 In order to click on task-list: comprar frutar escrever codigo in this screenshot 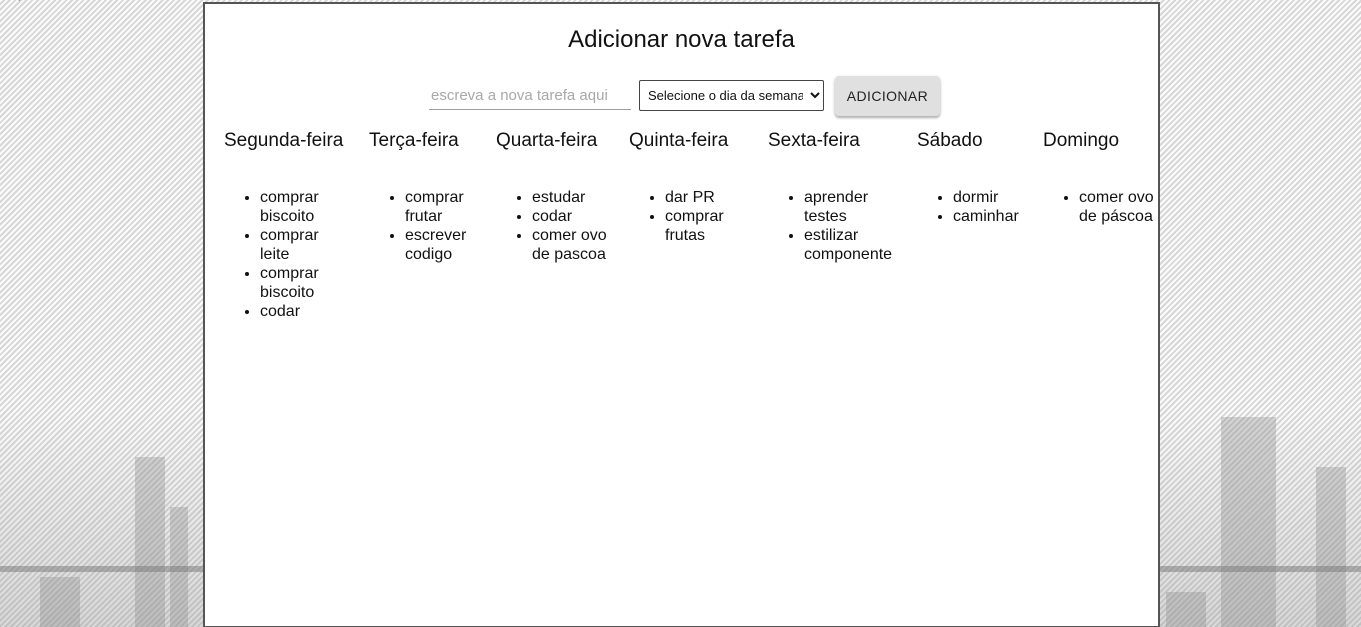, I will do `click(421, 226)`.